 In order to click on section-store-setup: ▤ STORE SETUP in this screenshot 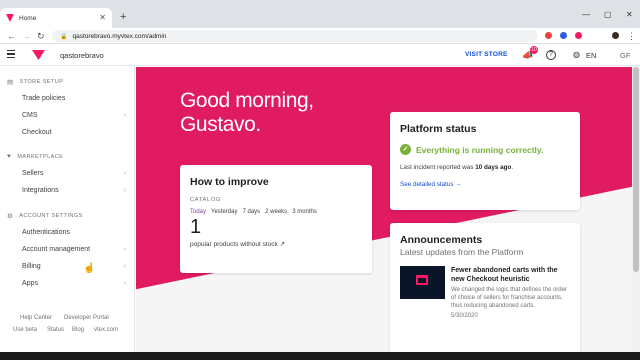, I will do `click(35, 82)`.